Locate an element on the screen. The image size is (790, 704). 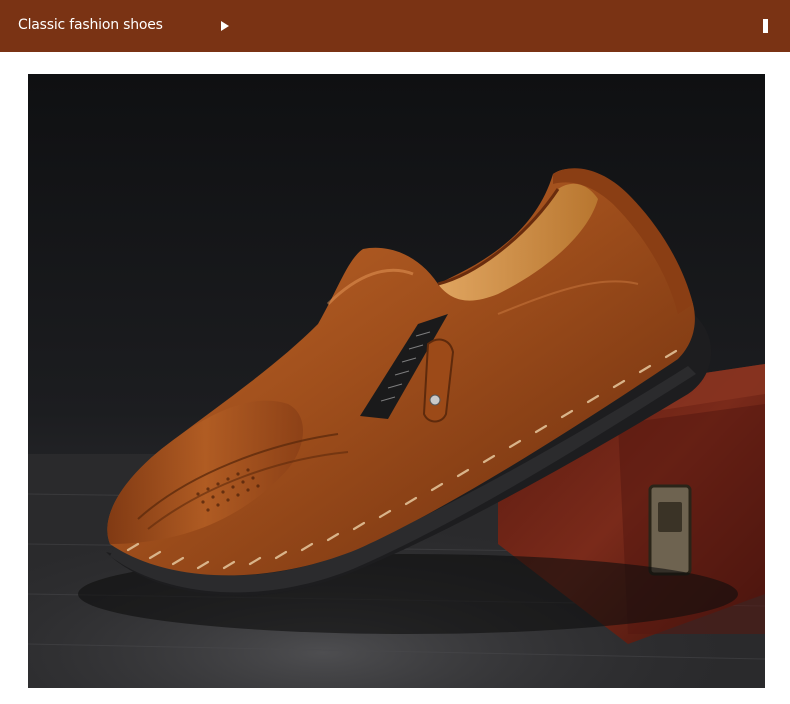
play-icon is located at coordinates (225, 26).